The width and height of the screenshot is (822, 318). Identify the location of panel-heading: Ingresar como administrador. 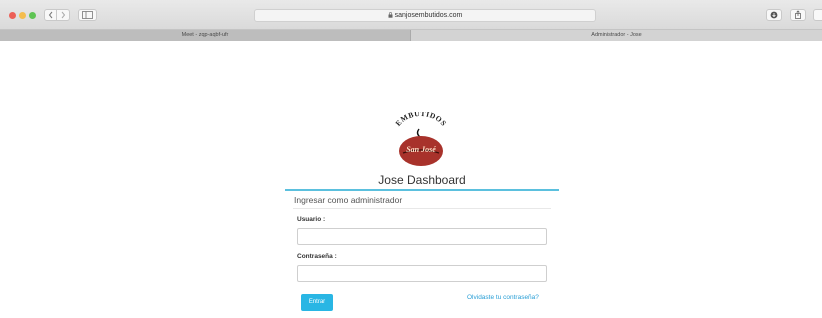
(348, 200).